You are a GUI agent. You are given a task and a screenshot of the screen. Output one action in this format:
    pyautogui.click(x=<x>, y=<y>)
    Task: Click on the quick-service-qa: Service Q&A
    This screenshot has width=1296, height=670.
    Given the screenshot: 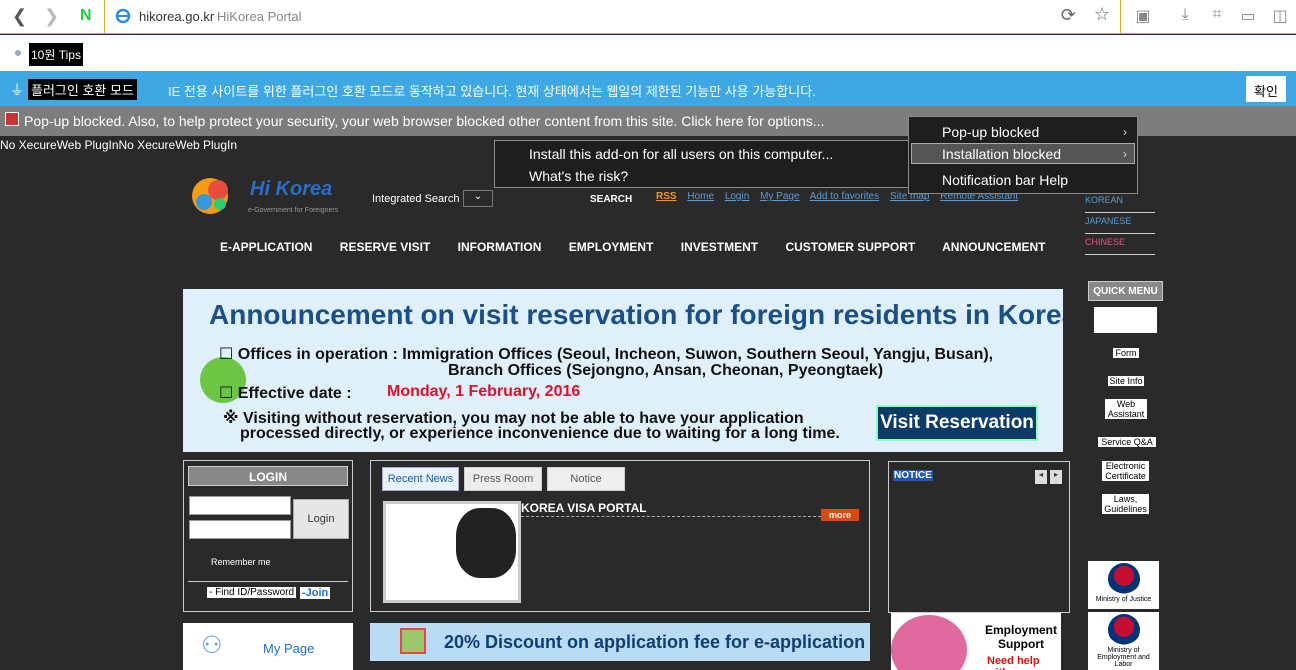 What is the action you would take?
    pyautogui.click(x=1127, y=442)
    